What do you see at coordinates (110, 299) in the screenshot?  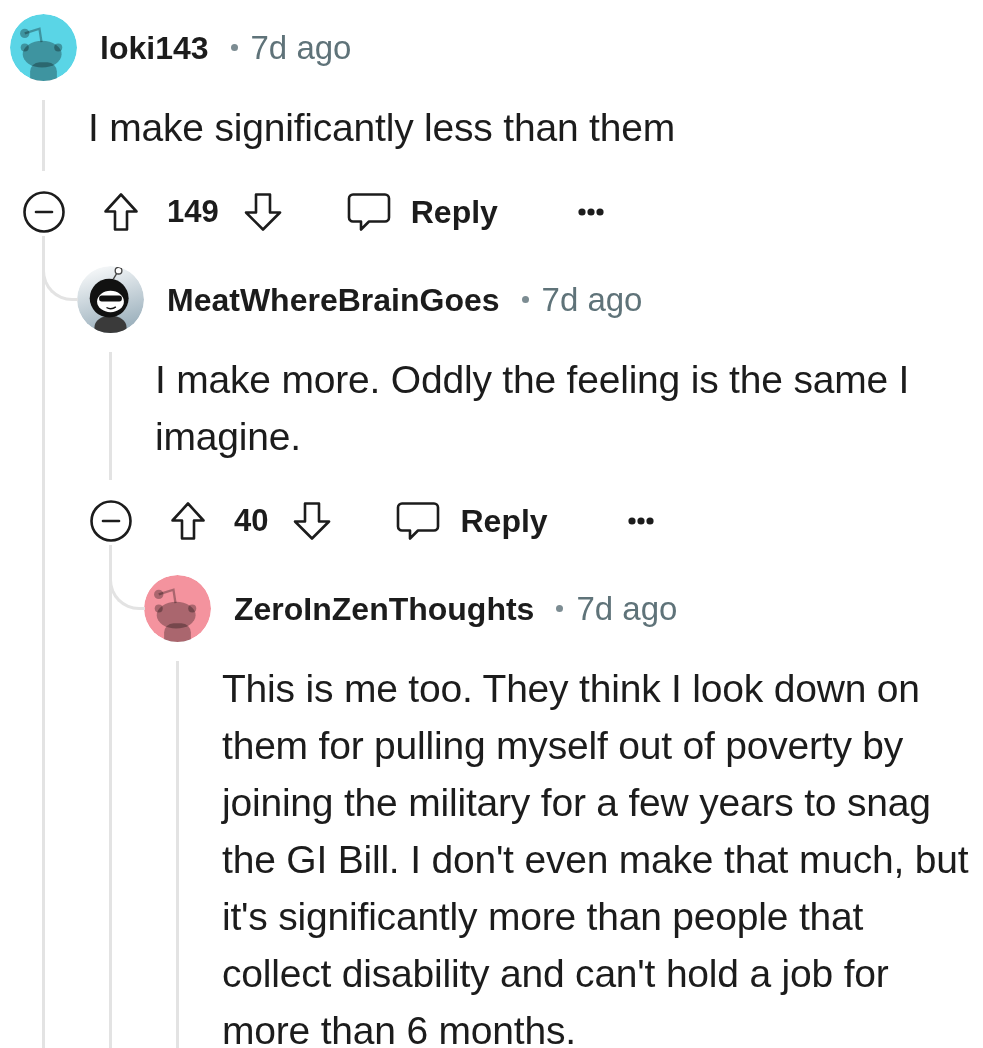 I see `avatar-icon` at bounding box center [110, 299].